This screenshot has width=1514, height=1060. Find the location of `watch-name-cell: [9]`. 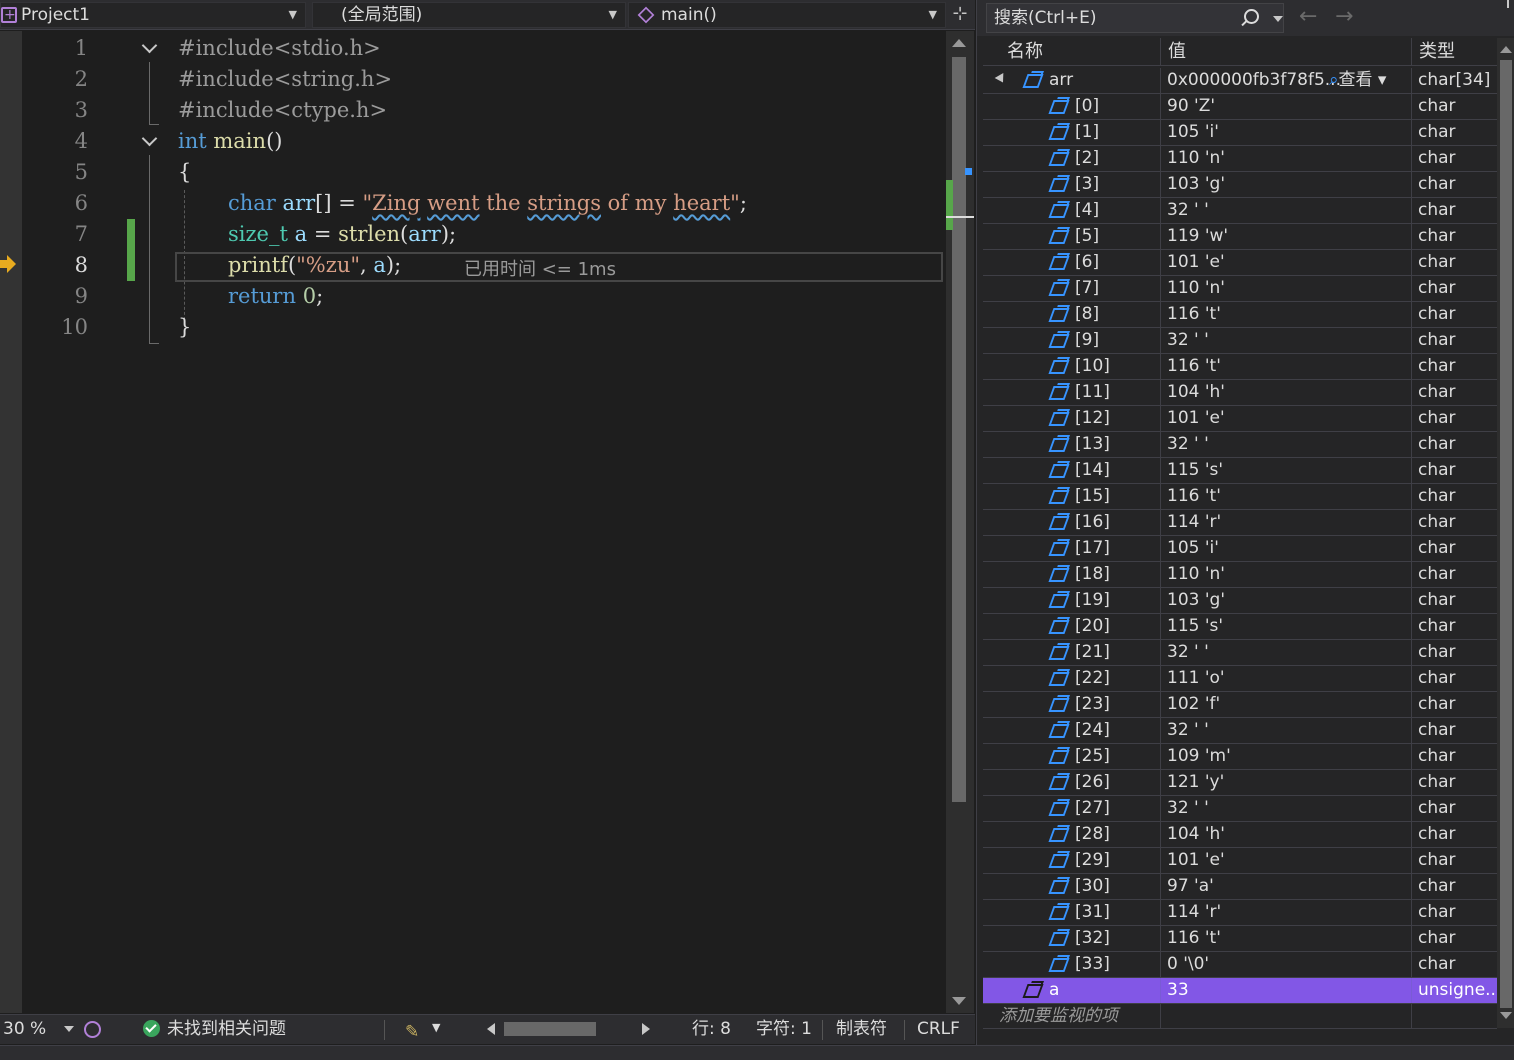

watch-name-cell: [9] is located at coordinates (1071, 340).